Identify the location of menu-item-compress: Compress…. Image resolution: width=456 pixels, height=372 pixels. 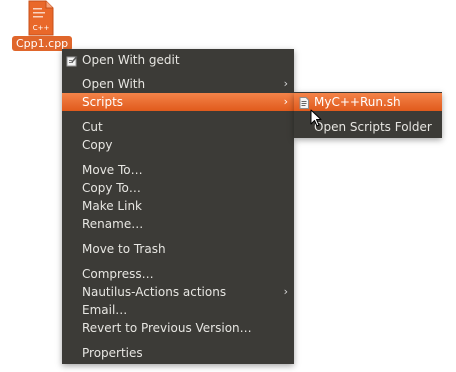
(178, 274).